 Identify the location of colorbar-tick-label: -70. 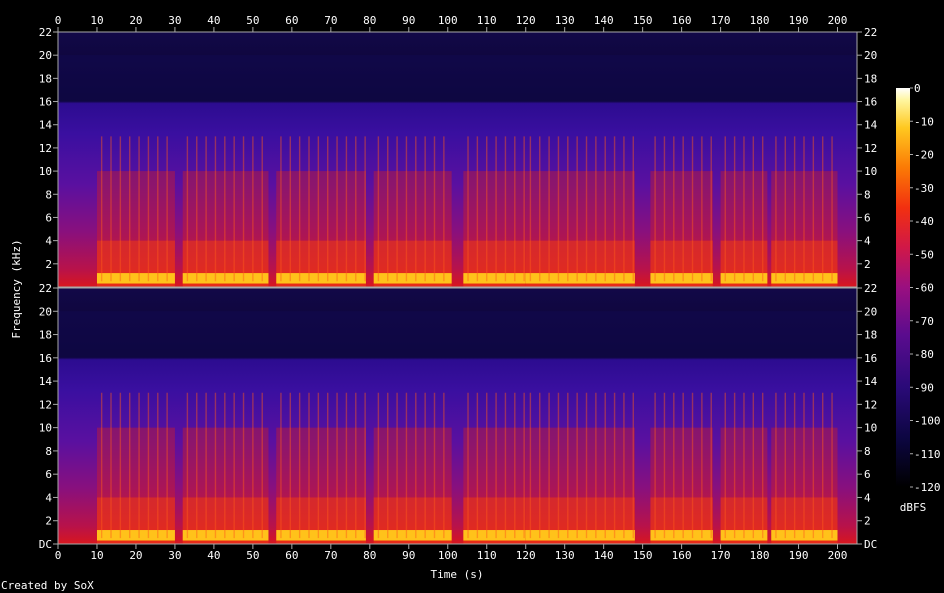
(924, 321).